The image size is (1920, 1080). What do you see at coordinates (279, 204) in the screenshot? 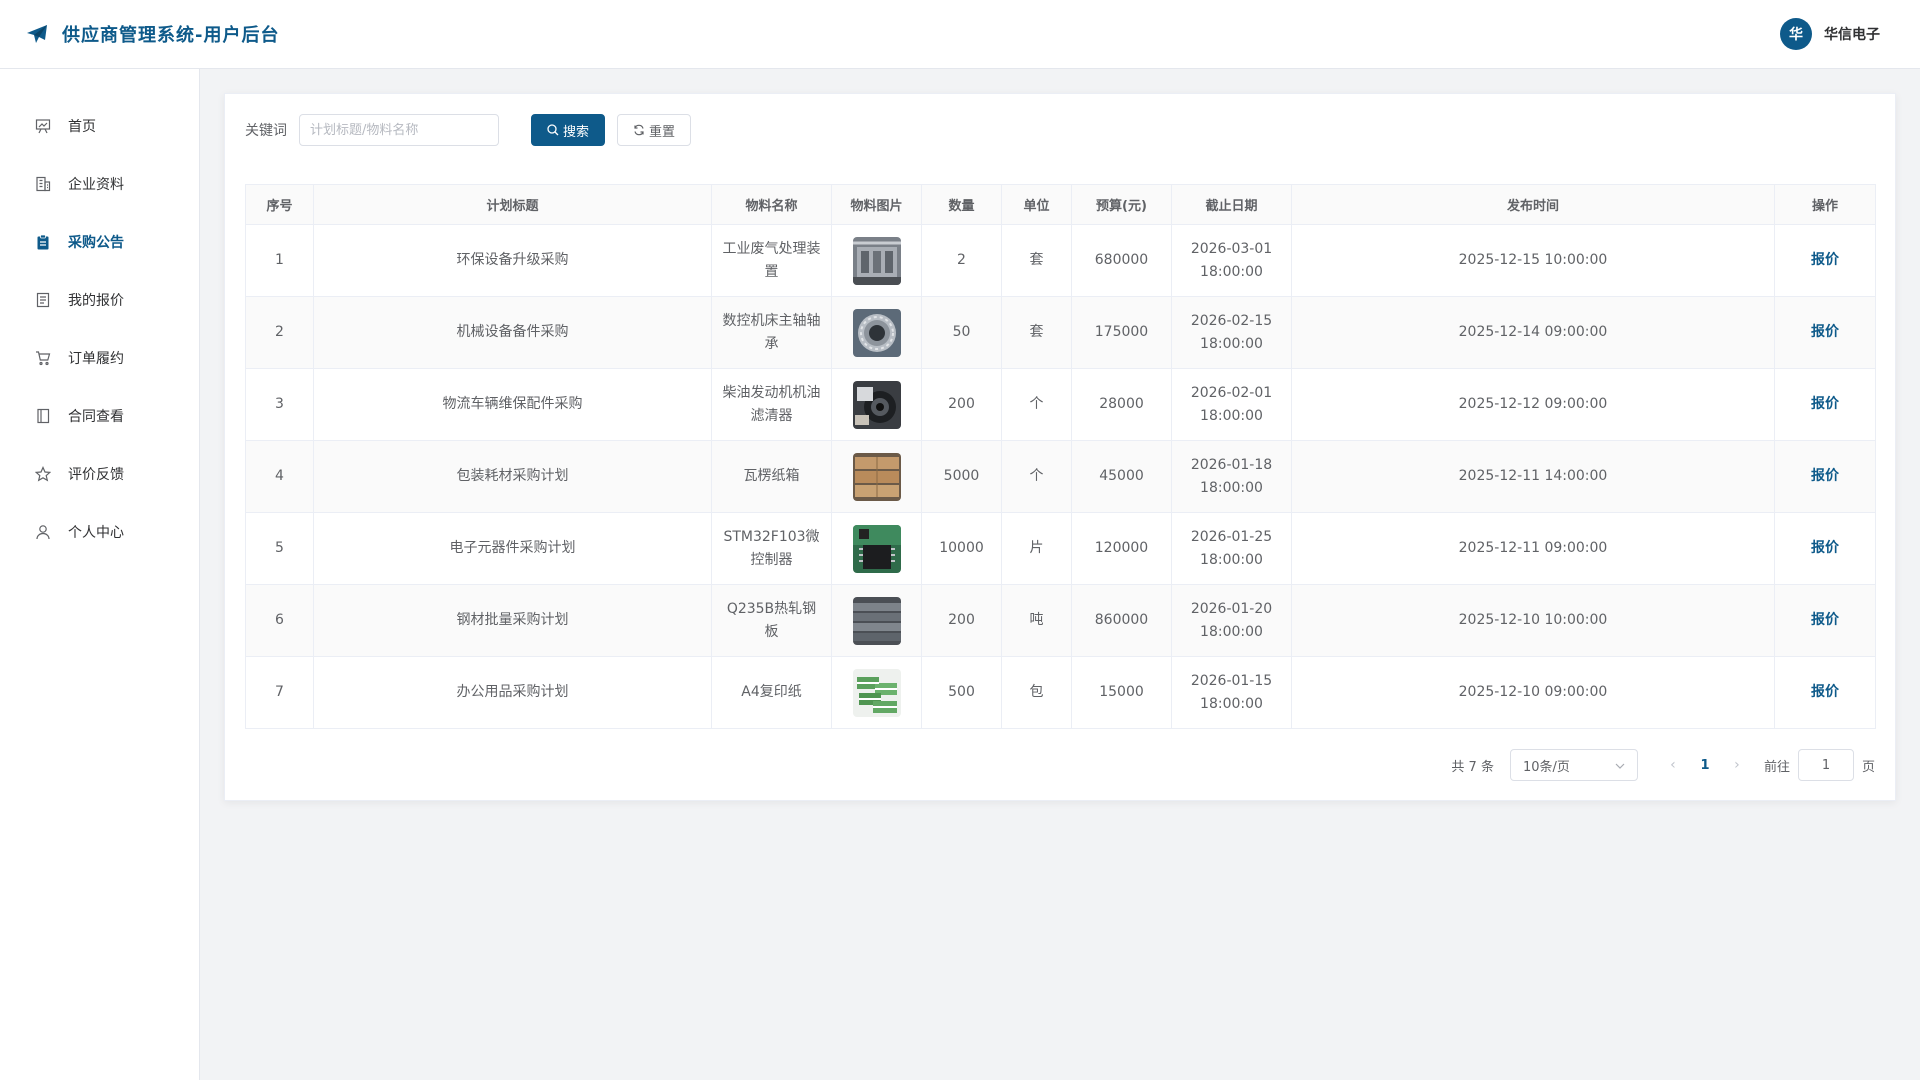
I see `column-header: 序号` at bounding box center [279, 204].